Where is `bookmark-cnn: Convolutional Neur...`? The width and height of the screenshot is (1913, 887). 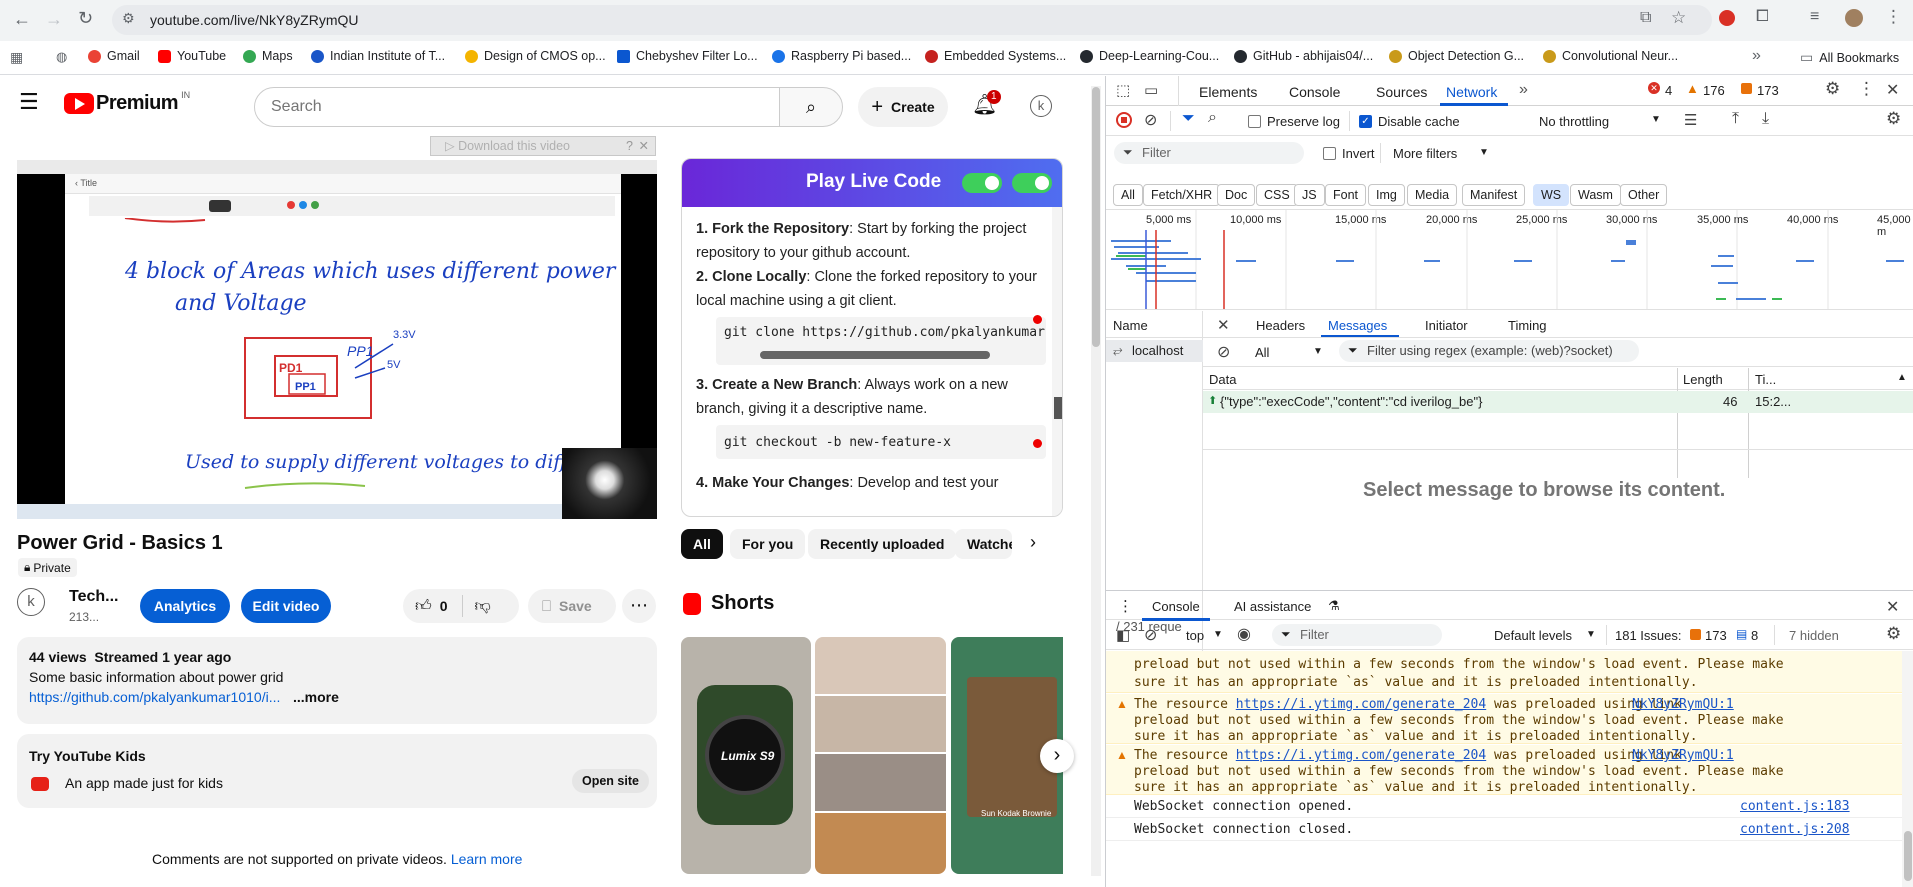
bookmark-cnn: Convolutional Neur... is located at coordinates (1610, 56).